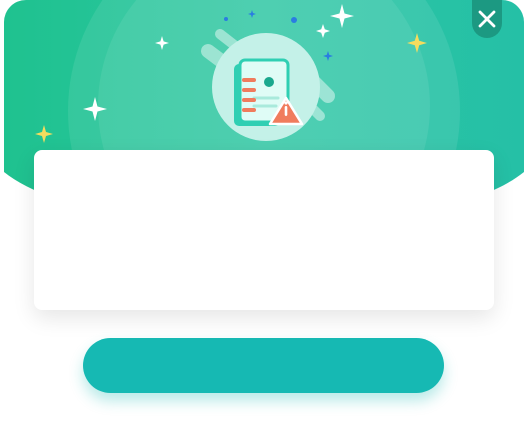 The width and height of the screenshot is (528, 429). I want to click on close-icon, so click(487, 19).